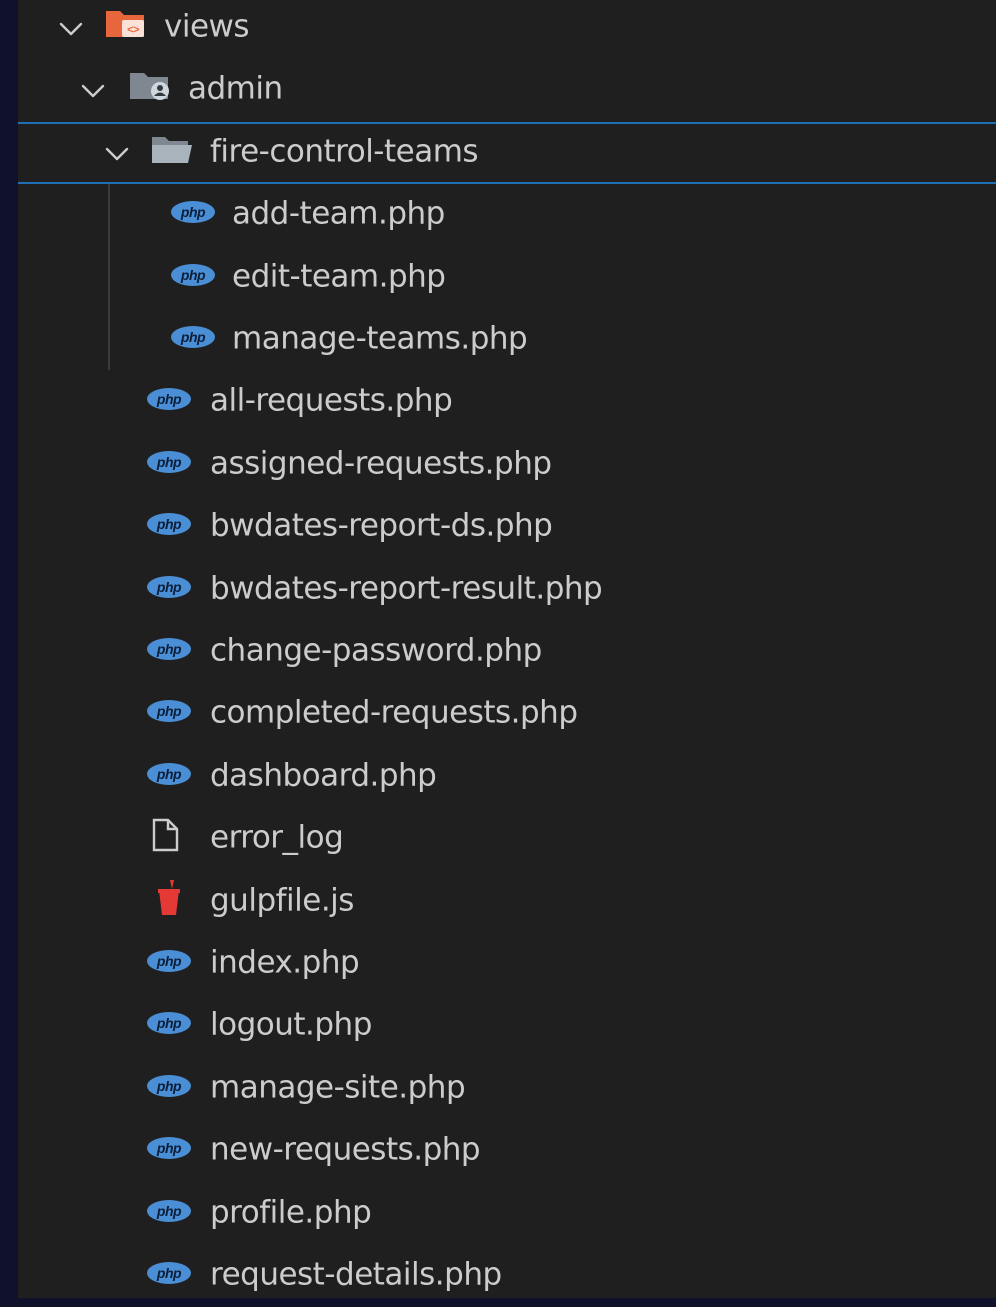 Image resolution: width=996 pixels, height=1307 pixels. Describe the element at coordinates (291, 1024) in the screenshot. I see `tree-item-label: logout.php` at that location.